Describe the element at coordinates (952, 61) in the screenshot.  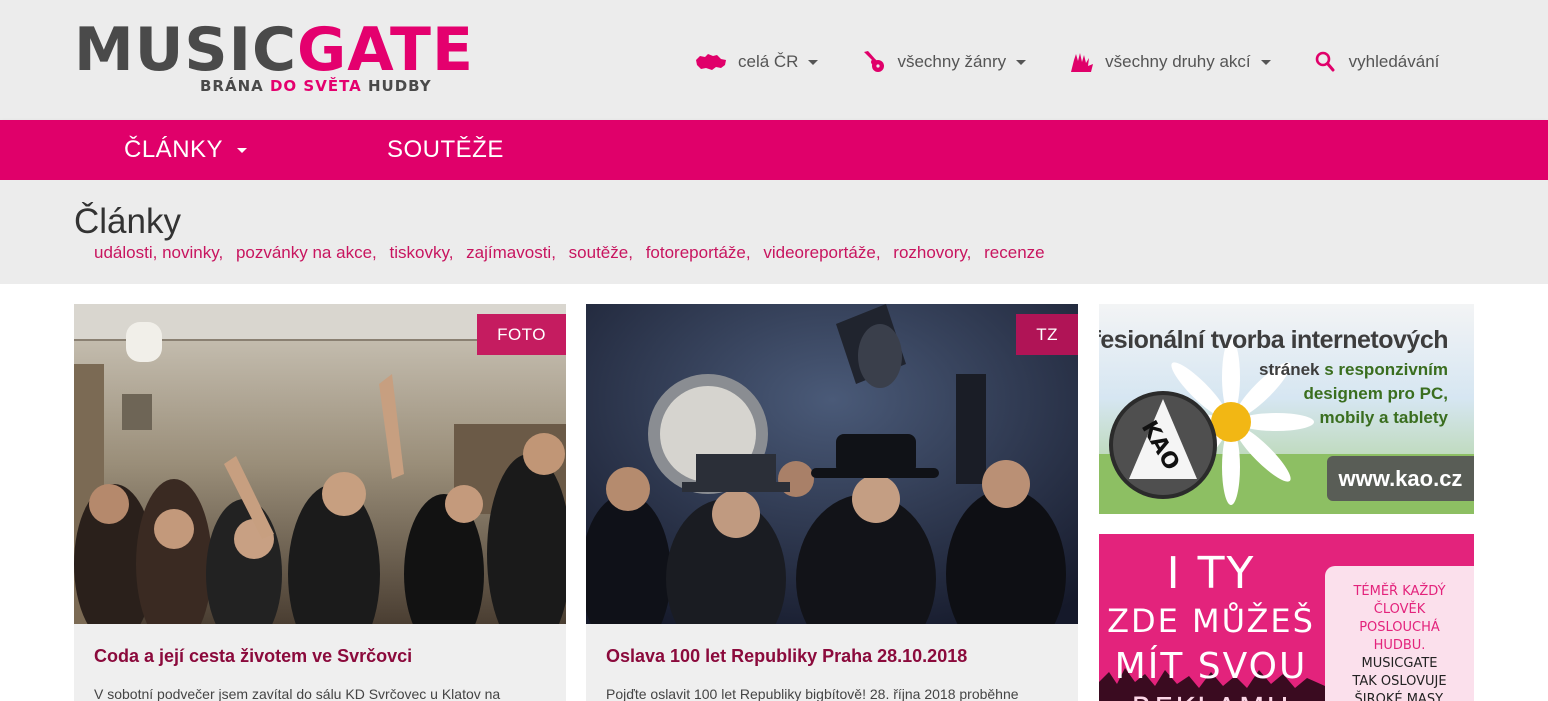
I see `genre-filter-label: všechny žánry` at that location.